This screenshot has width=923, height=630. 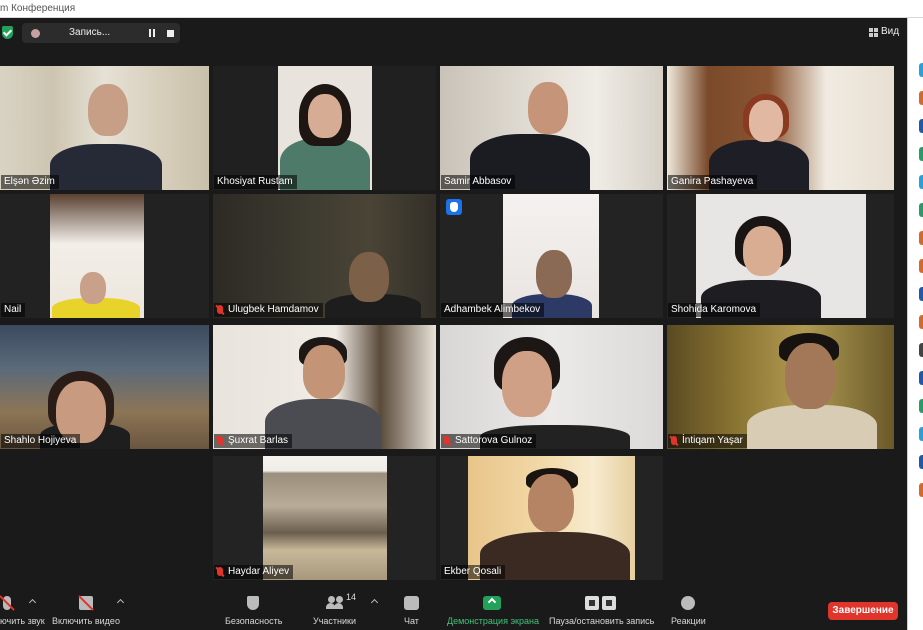 I want to click on chat-icon, so click(x=411, y=603).